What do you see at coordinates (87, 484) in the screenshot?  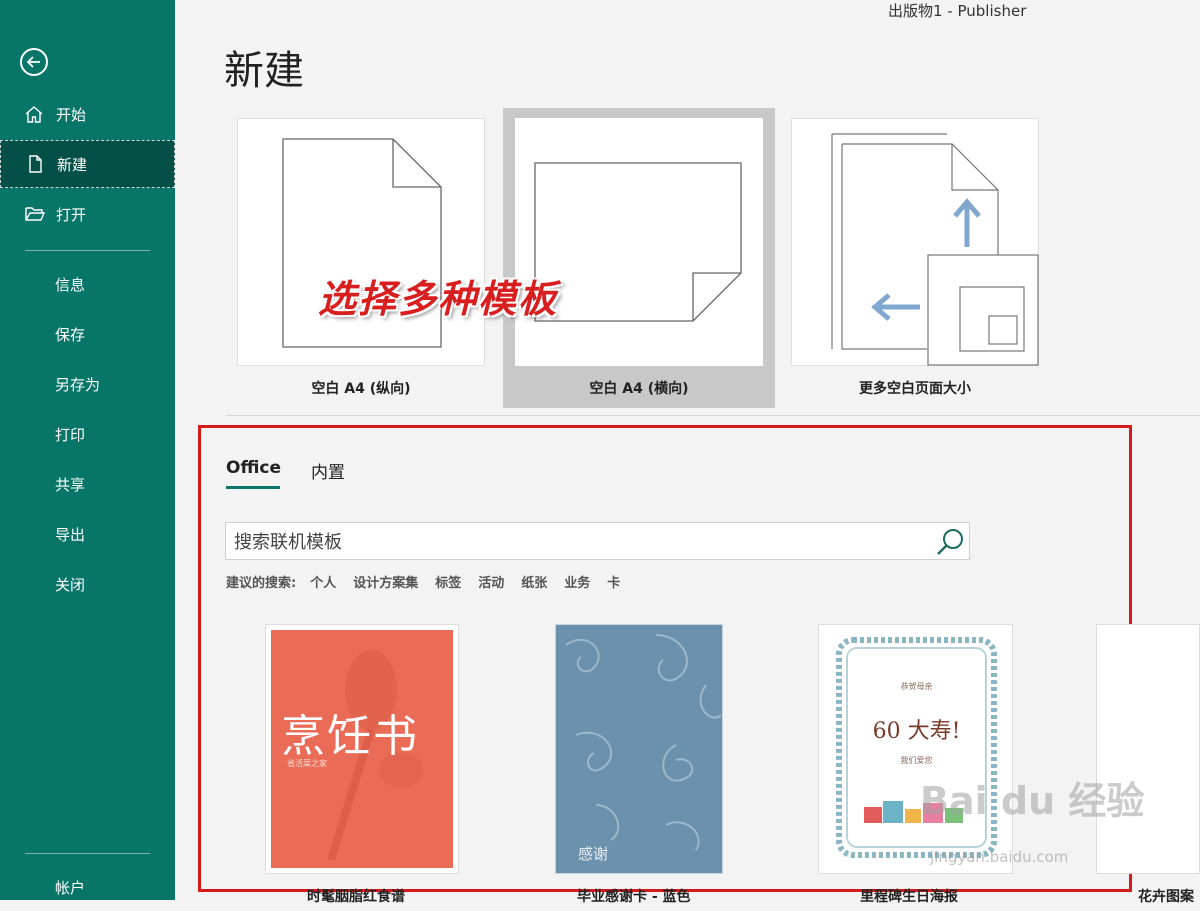 I see `sidebar-item-share: 共享` at bounding box center [87, 484].